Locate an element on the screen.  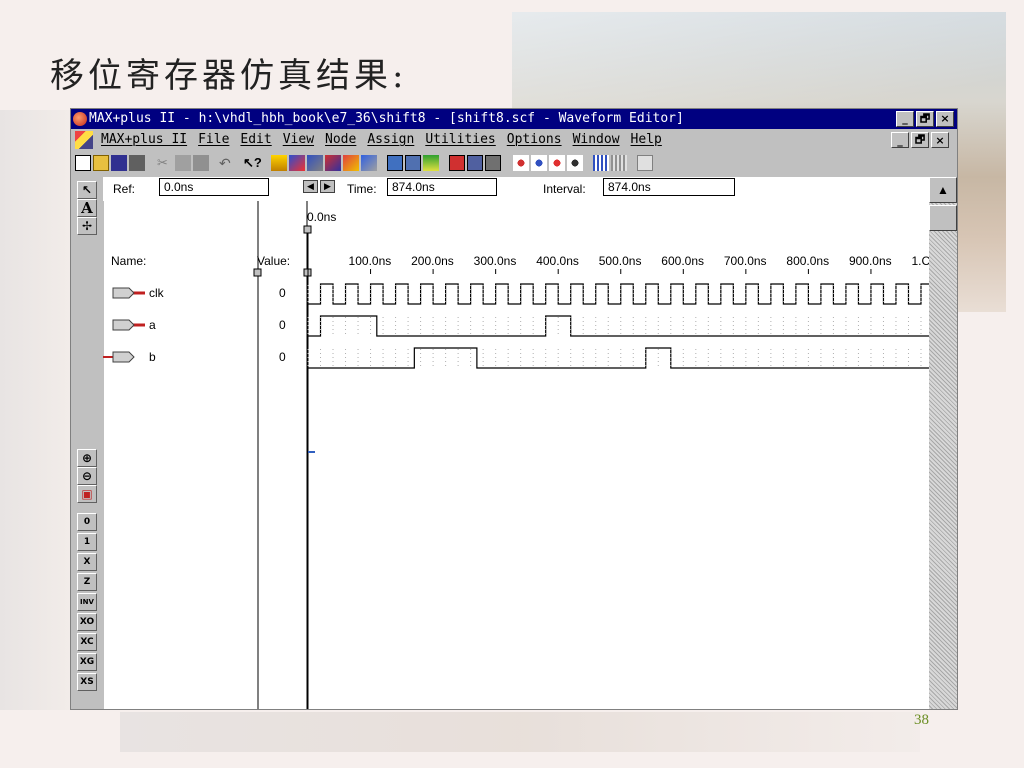
app-icon is located at coordinates (80, 119).